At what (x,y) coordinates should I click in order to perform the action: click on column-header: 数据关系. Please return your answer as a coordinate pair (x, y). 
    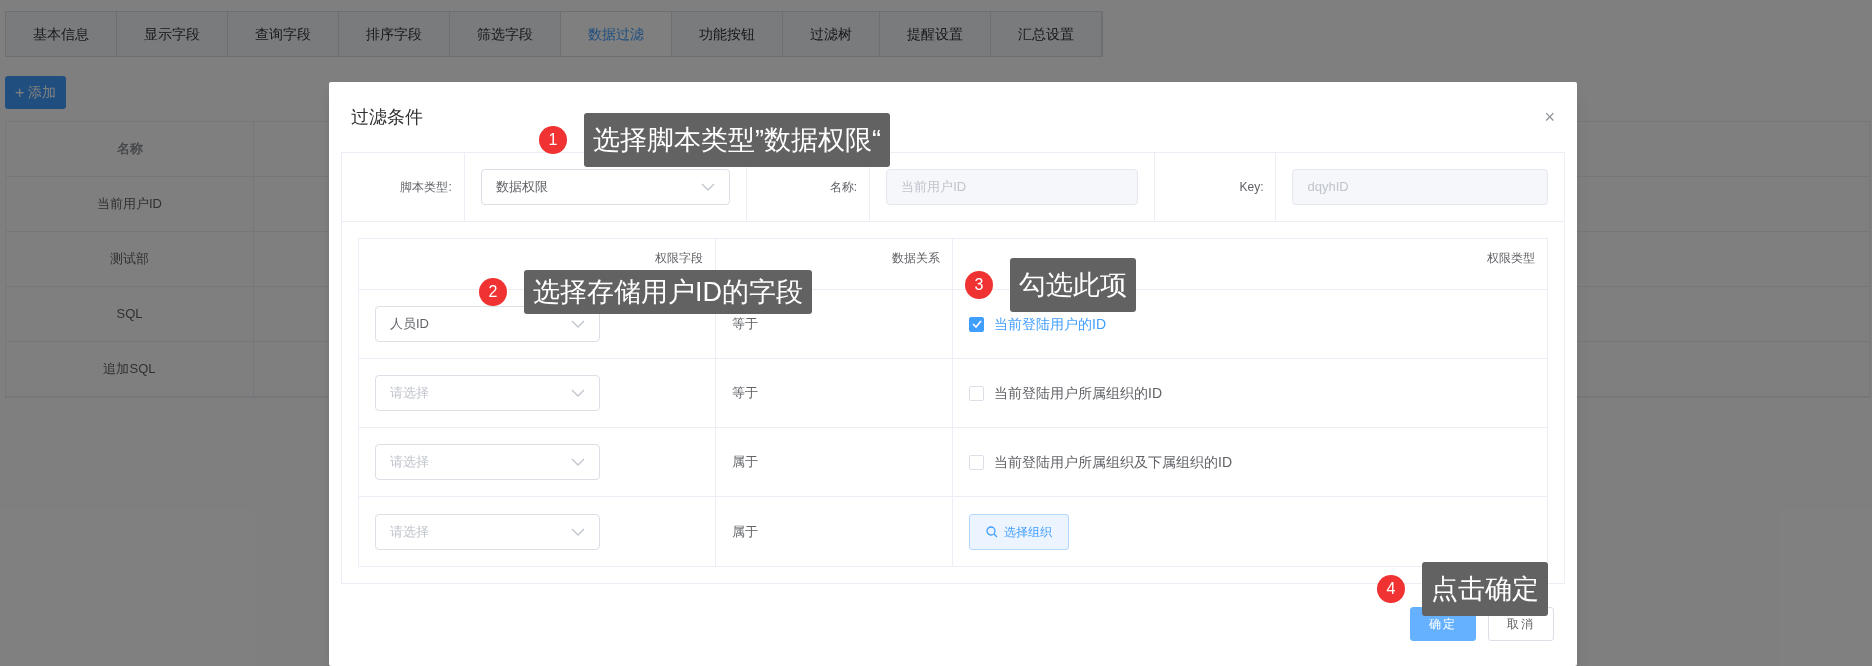
    Looking at the image, I should click on (916, 258).